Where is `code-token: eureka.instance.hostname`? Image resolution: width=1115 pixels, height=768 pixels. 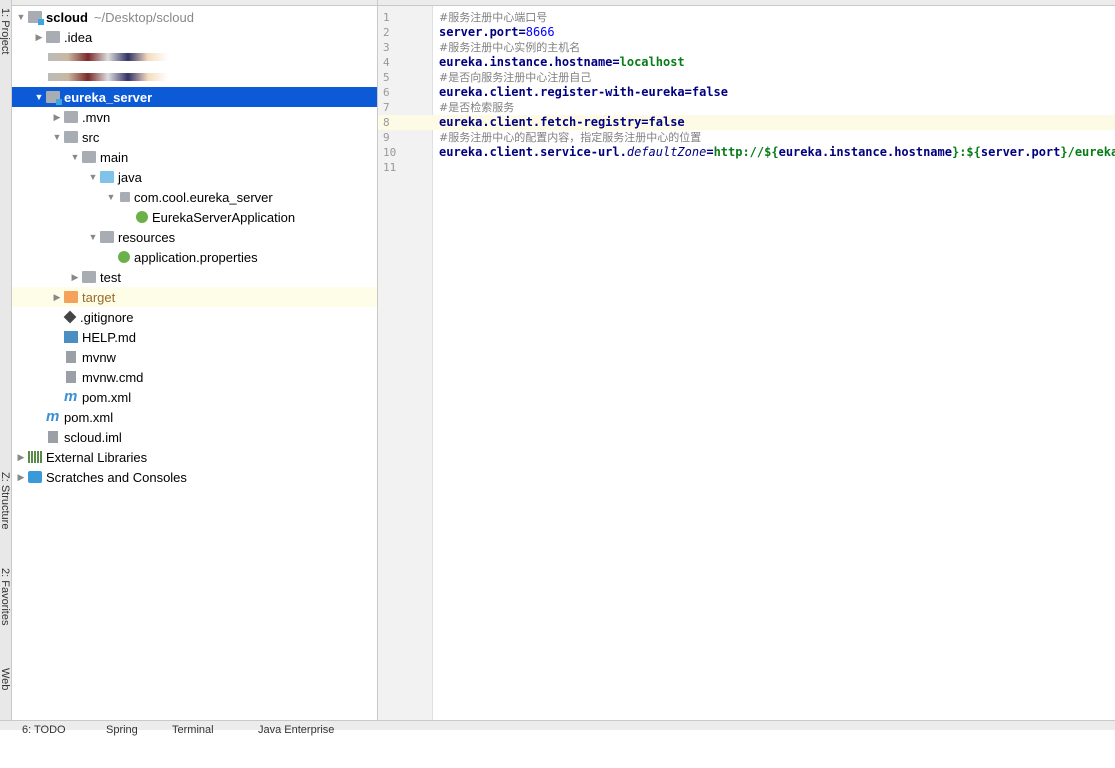 code-token: eureka.instance.hostname is located at coordinates (526, 62).